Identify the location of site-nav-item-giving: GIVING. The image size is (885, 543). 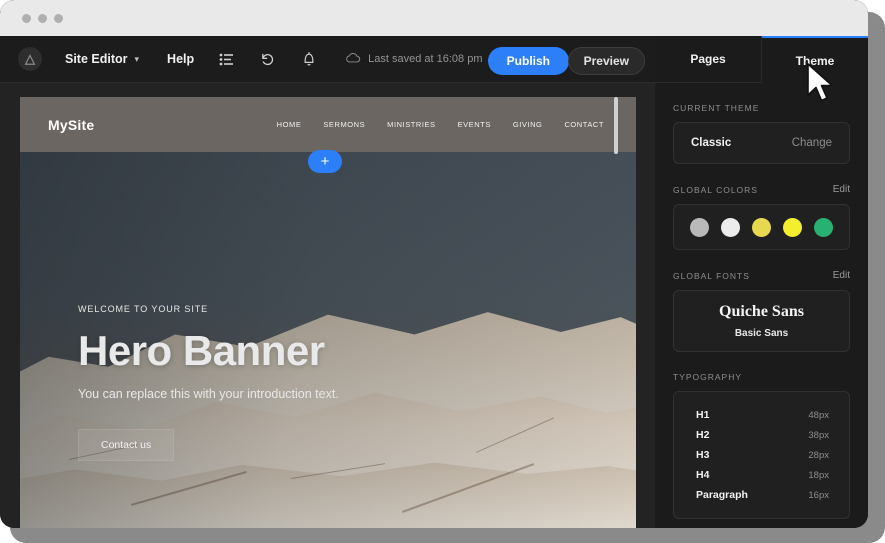
(528, 124).